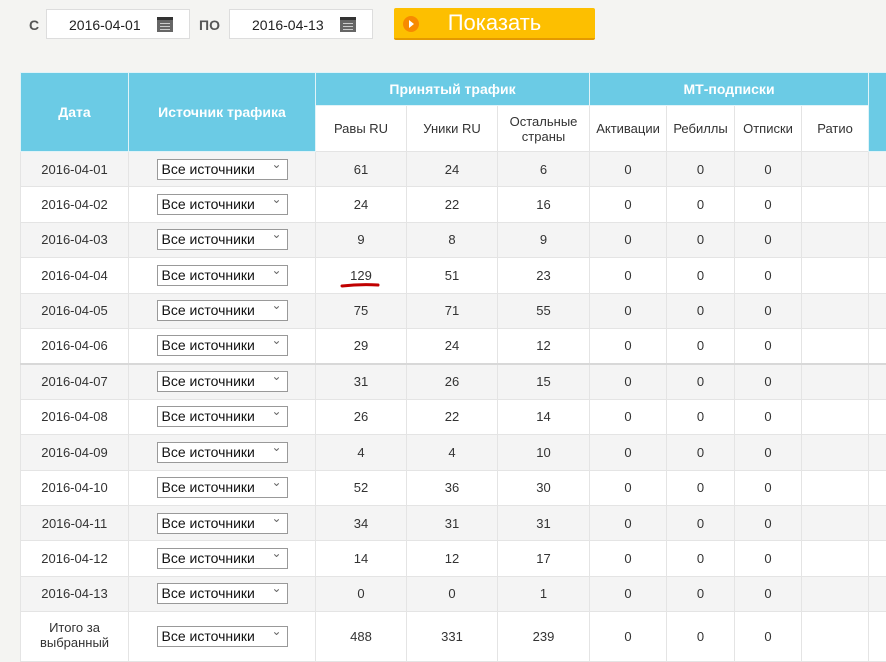 This screenshot has height=662, width=886. I want to click on table-row: 2016-04-12Все источники141217000, so click(453, 558).